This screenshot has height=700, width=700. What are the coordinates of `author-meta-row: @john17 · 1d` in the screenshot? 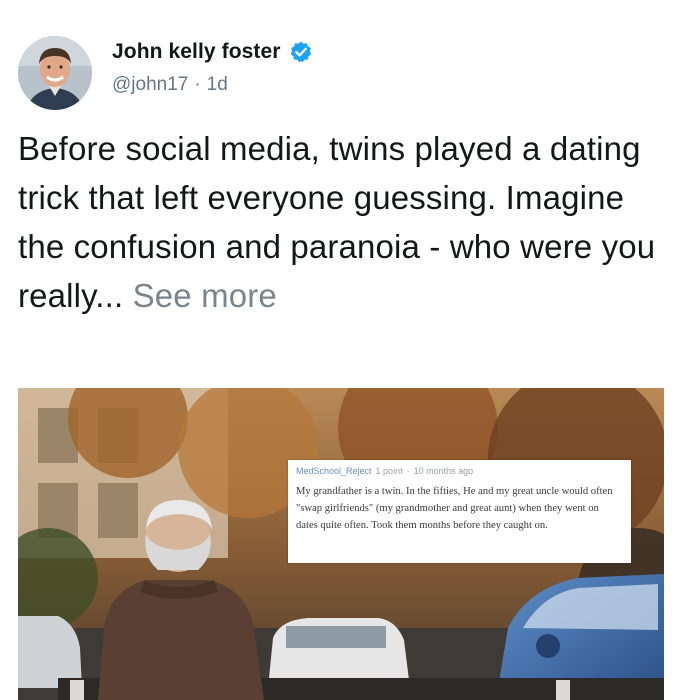 It's located at (170, 85).